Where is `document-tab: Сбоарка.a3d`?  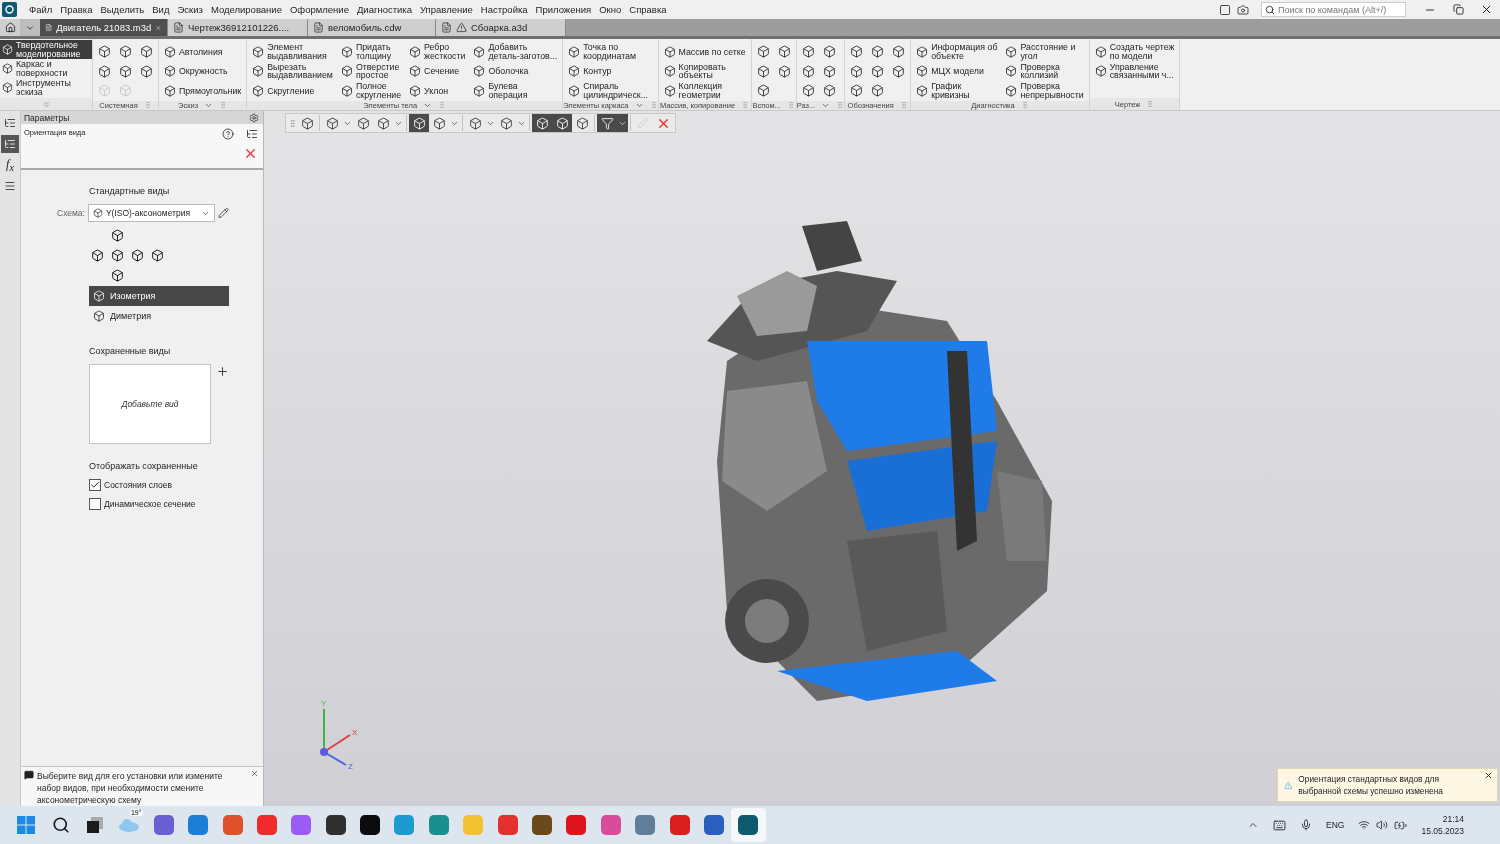 document-tab: Сбоарка.a3d is located at coordinates (501, 27).